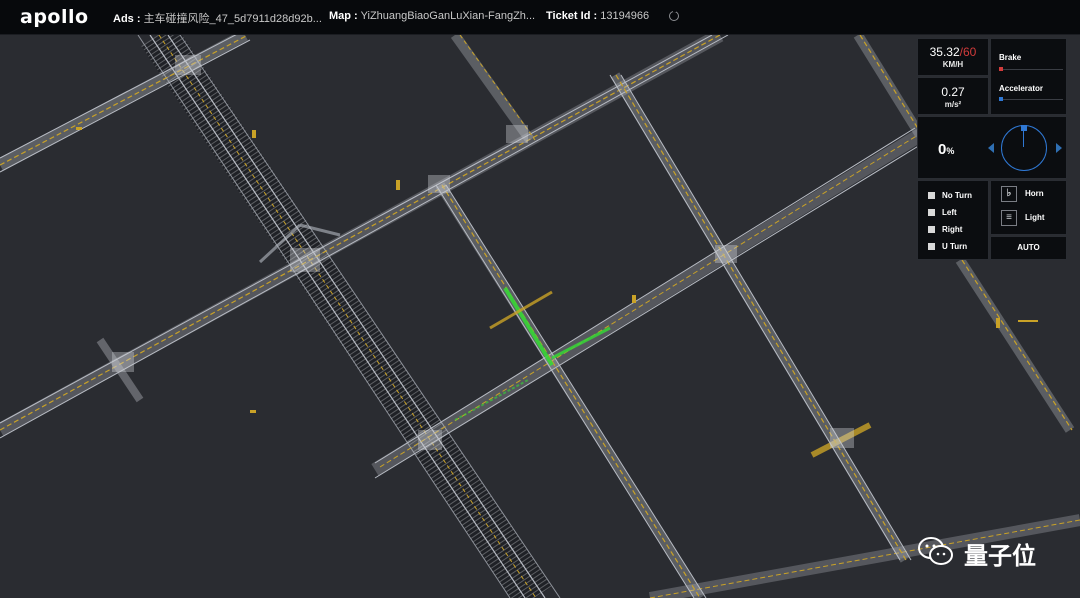 The image size is (1080, 598). What do you see at coordinates (493, 89) in the screenshot?
I see `road-vertical-a` at bounding box center [493, 89].